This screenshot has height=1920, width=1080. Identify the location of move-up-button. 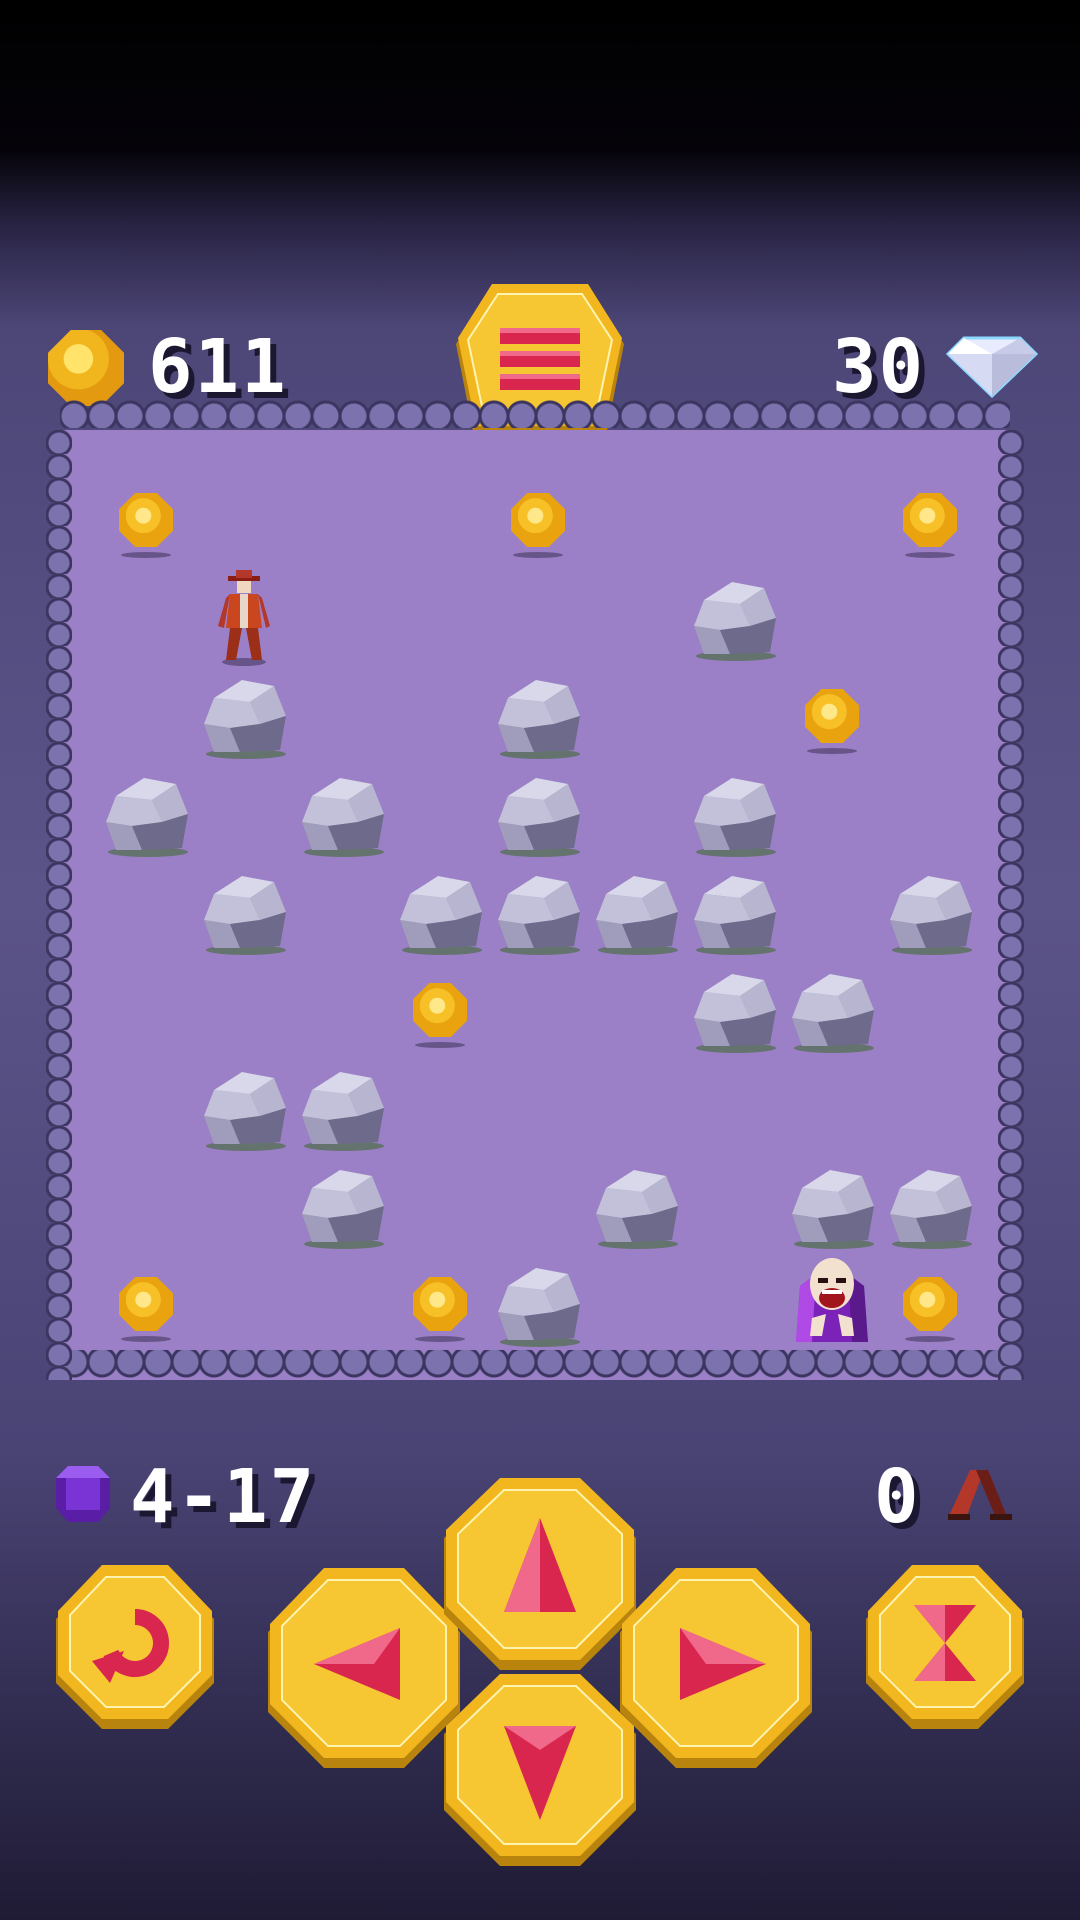
(540, 1576).